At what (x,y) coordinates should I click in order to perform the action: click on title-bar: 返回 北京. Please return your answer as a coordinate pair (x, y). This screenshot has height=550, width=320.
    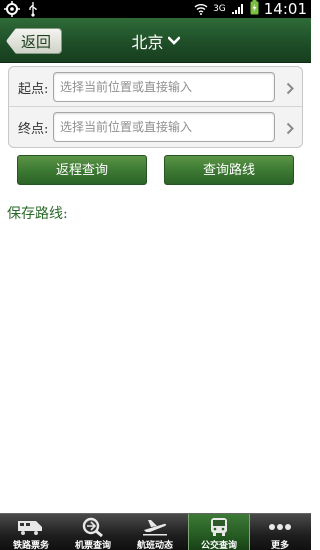
    Looking at the image, I should click on (155, 40).